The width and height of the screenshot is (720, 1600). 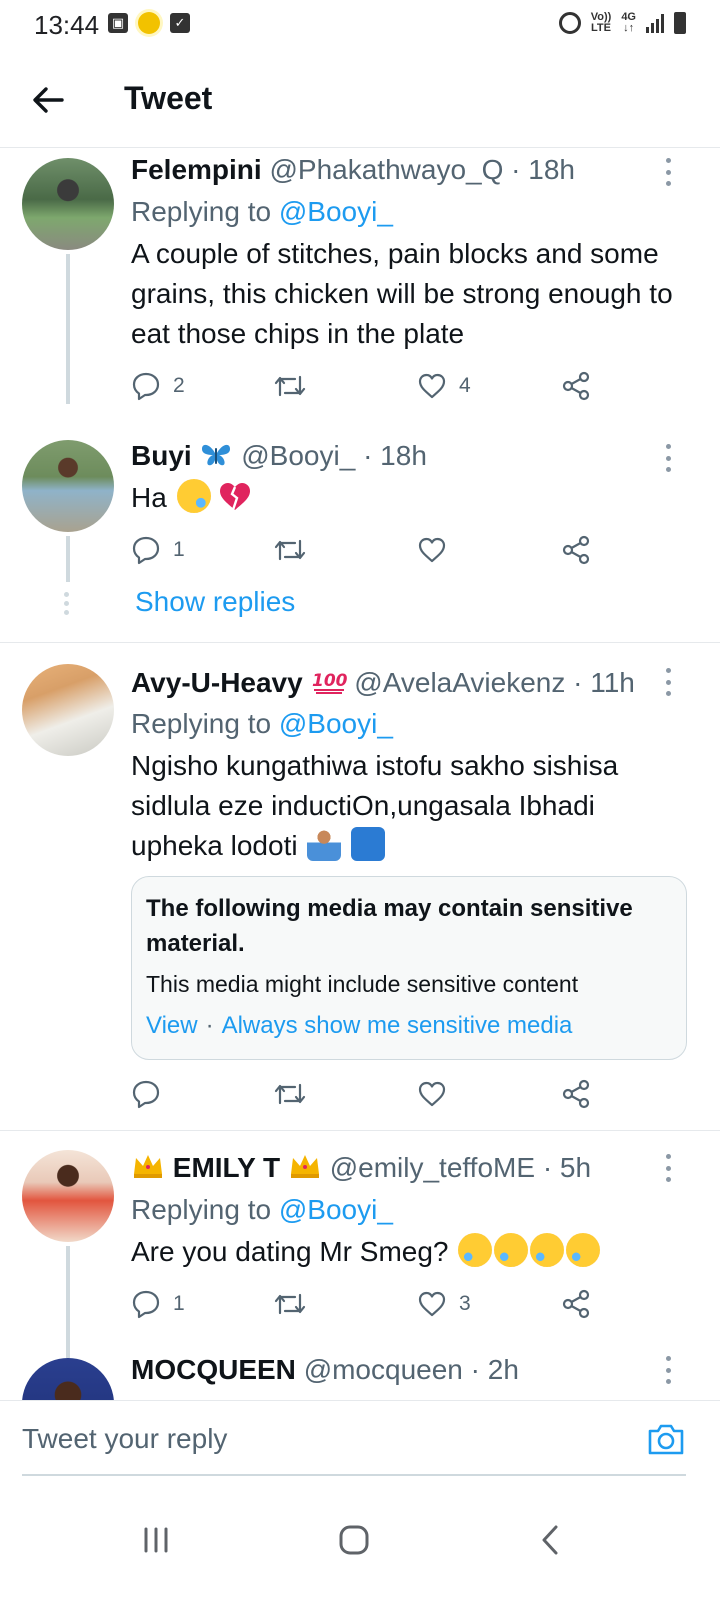 What do you see at coordinates (156, 1540) in the screenshot?
I see `recent-apps-button` at bounding box center [156, 1540].